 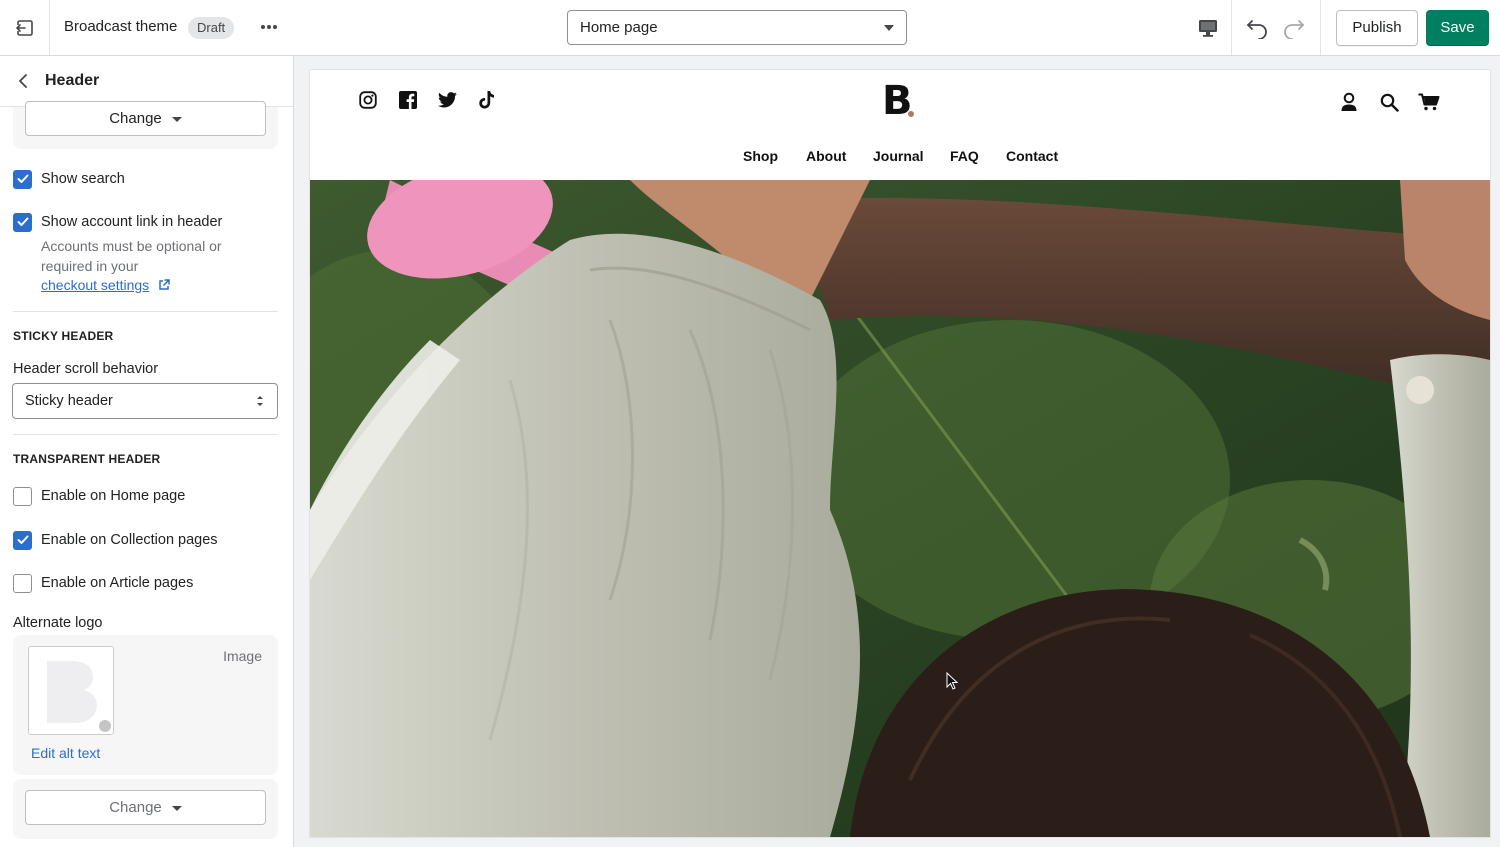 I want to click on logo-card: Change, so click(x=145, y=125).